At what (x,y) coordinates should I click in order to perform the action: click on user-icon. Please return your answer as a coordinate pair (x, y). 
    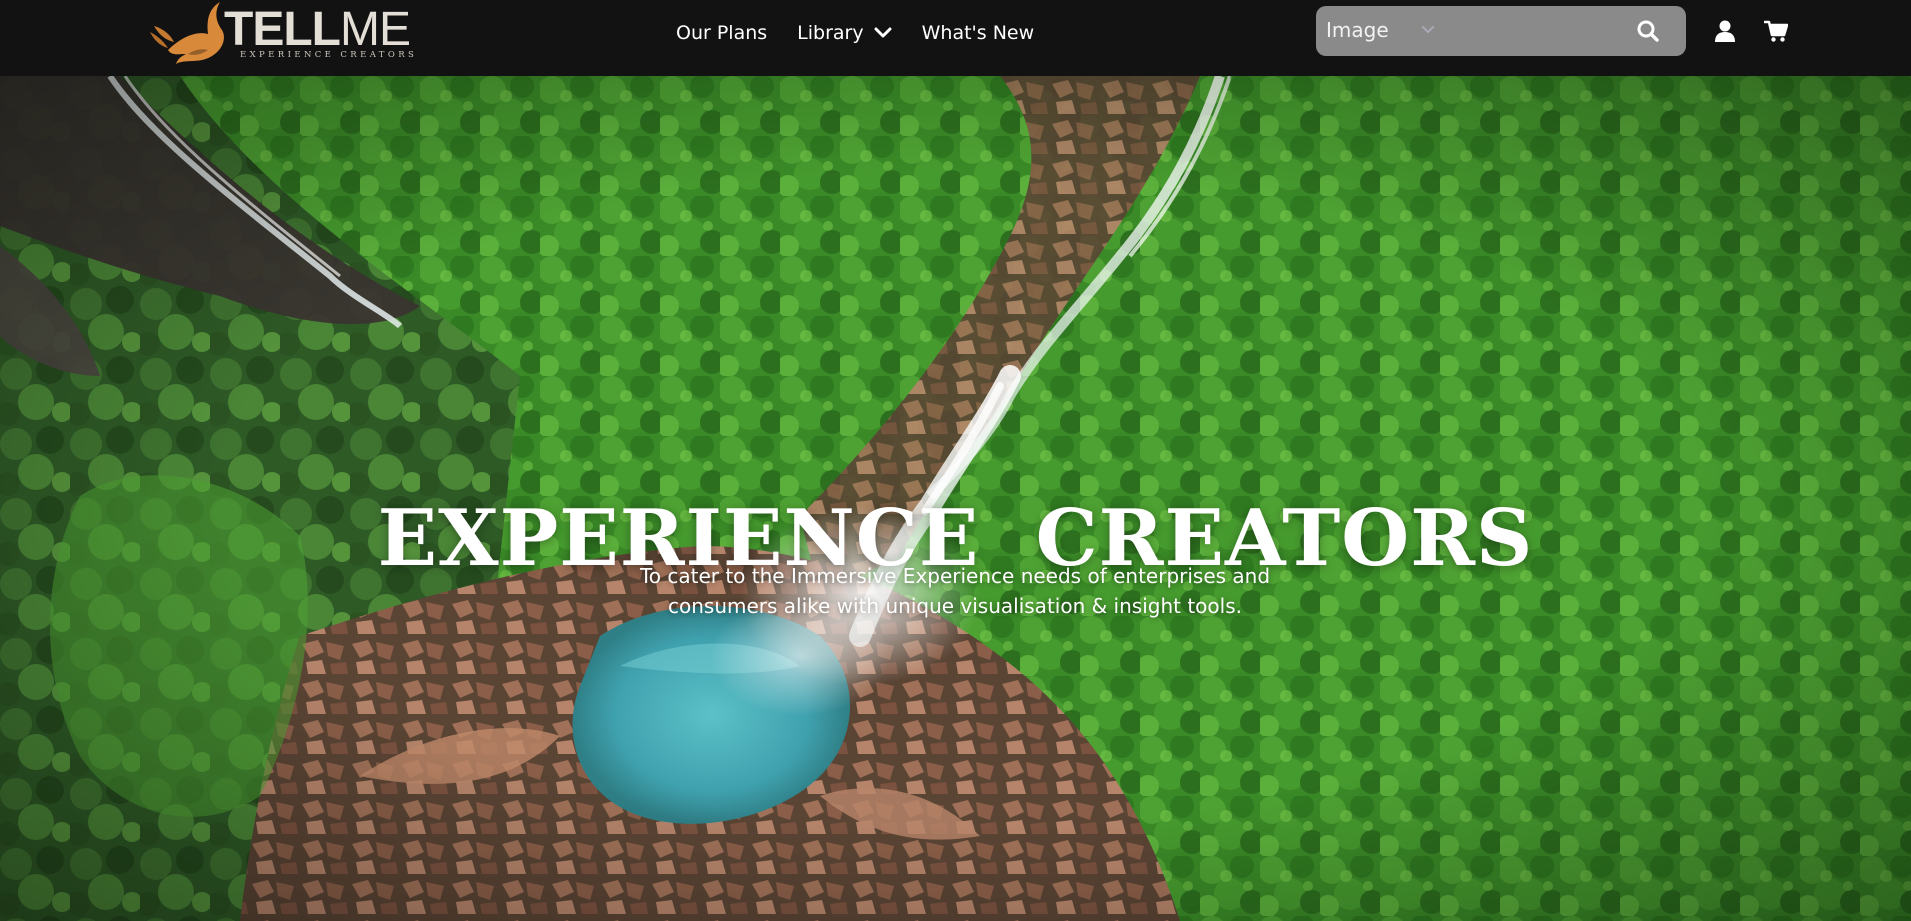
    Looking at the image, I should click on (1725, 31).